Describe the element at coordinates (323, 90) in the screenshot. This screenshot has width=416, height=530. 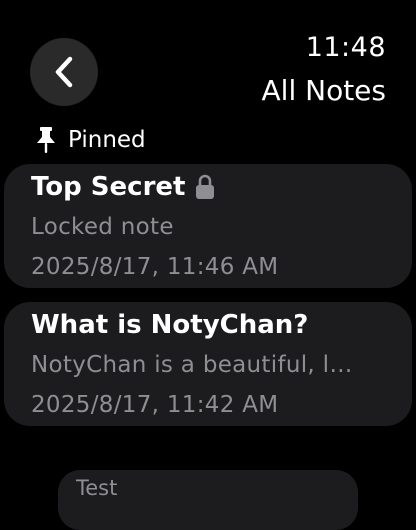
I see `page-title: All Notes` at that location.